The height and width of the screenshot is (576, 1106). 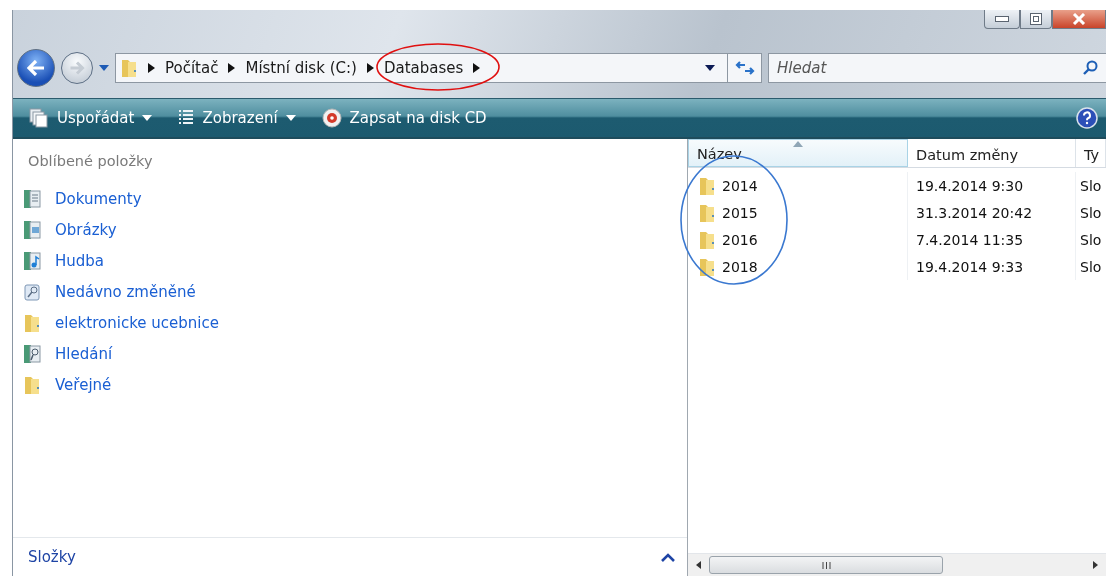 I want to click on close-button, so click(x=1079, y=19).